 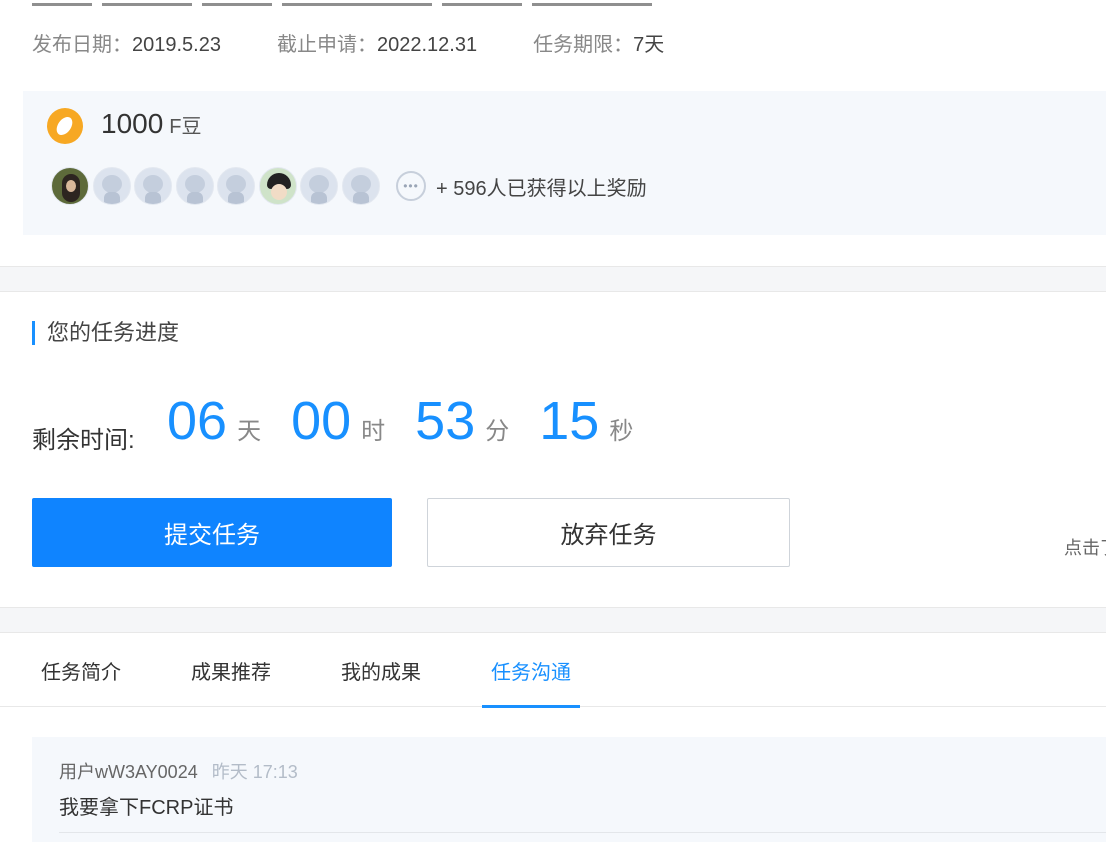 What do you see at coordinates (621, 431) in the screenshot?
I see `countdown-seconds-unit: 秒` at bounding box center [621, 431].